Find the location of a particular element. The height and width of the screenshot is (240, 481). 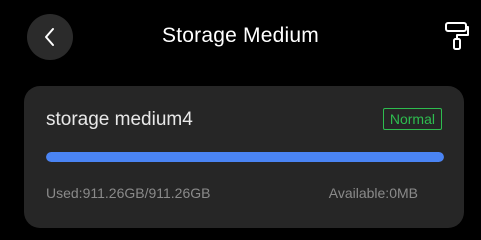

format-button is located at coordinates (457, 36).